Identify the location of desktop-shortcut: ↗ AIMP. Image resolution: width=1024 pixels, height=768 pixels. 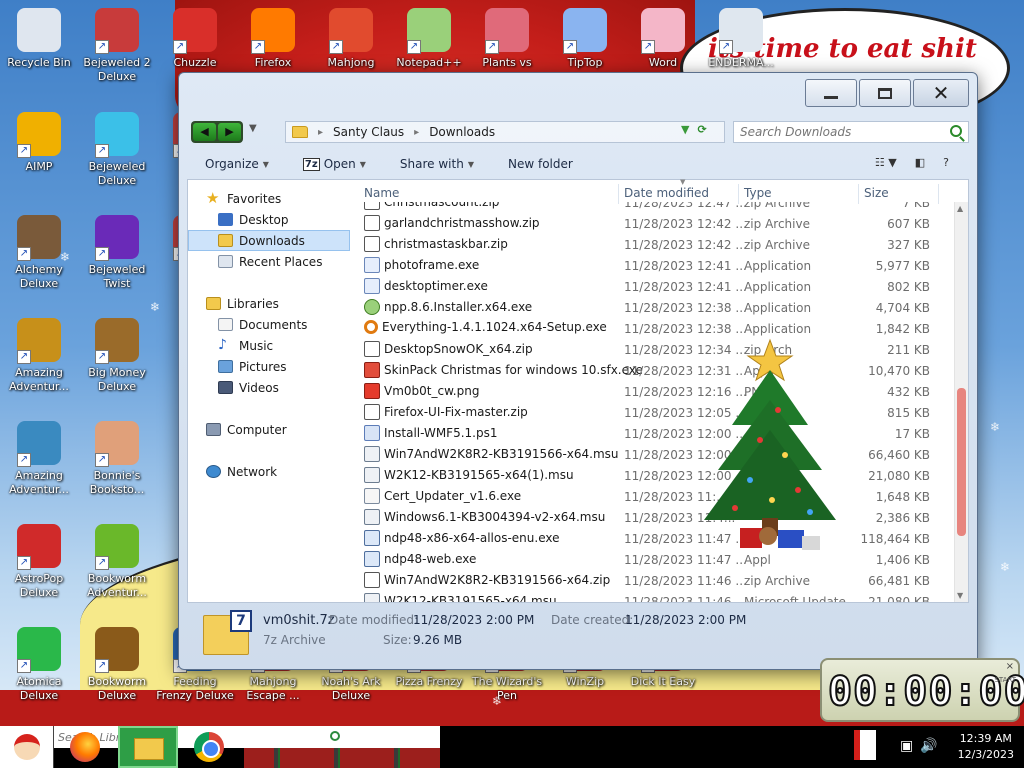
(39, 143).